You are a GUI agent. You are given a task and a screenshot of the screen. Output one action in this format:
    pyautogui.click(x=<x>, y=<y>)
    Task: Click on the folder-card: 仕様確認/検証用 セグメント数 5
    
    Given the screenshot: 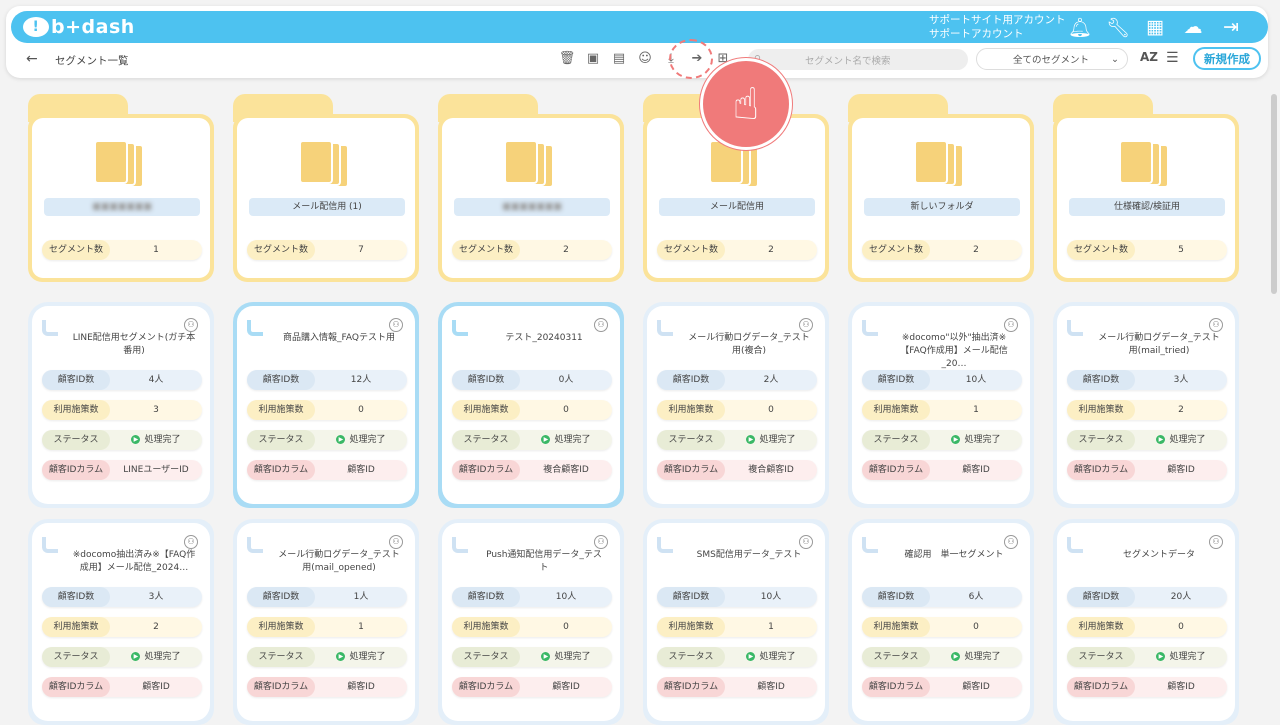 What is the action you would take?
    pyautogui.click(x=1146, y=188)
    